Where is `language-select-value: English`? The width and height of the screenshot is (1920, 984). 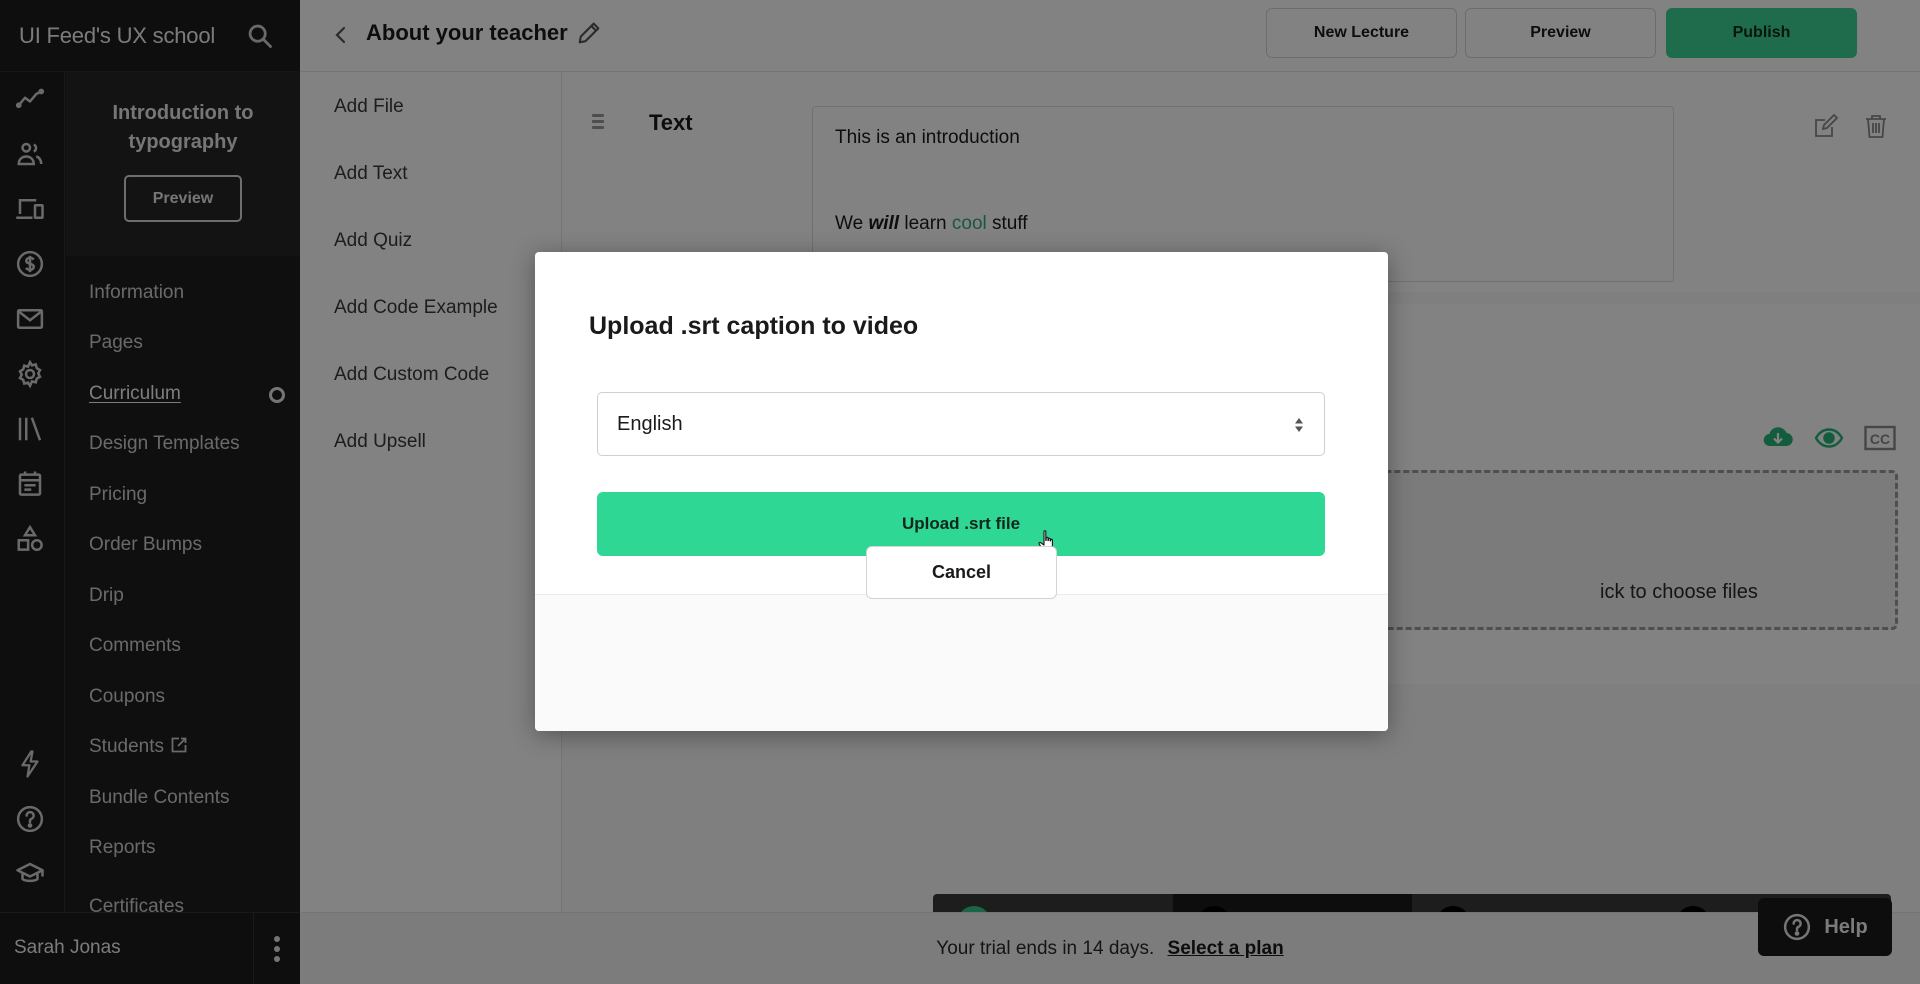 language-select-value: English is located at coordinates (650, 423).